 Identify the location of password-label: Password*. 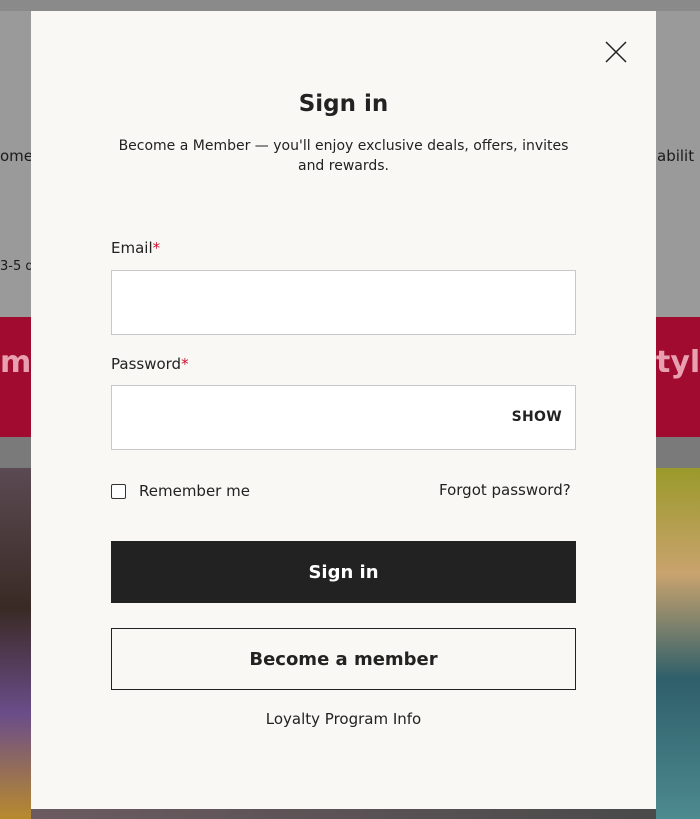
(150, 364).